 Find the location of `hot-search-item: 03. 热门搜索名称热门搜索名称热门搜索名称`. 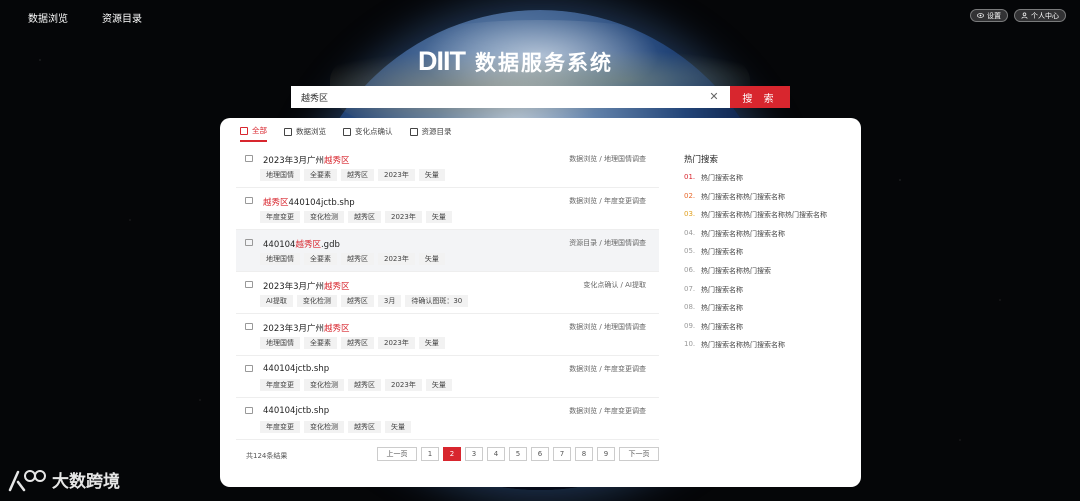

hot-search-item: 03. 热门搜索名称热门搜索名称热门搜索名称 is located at coordinates (771, 219).